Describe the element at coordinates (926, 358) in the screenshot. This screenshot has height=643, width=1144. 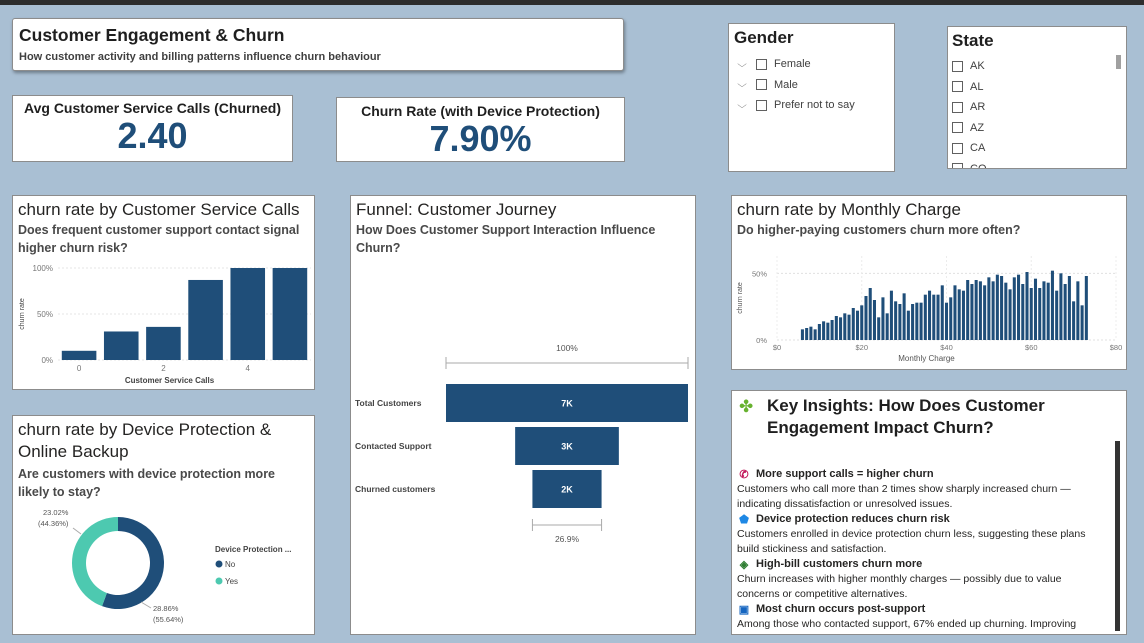
I see `x-axis-label: Monthly Charge` at that location.